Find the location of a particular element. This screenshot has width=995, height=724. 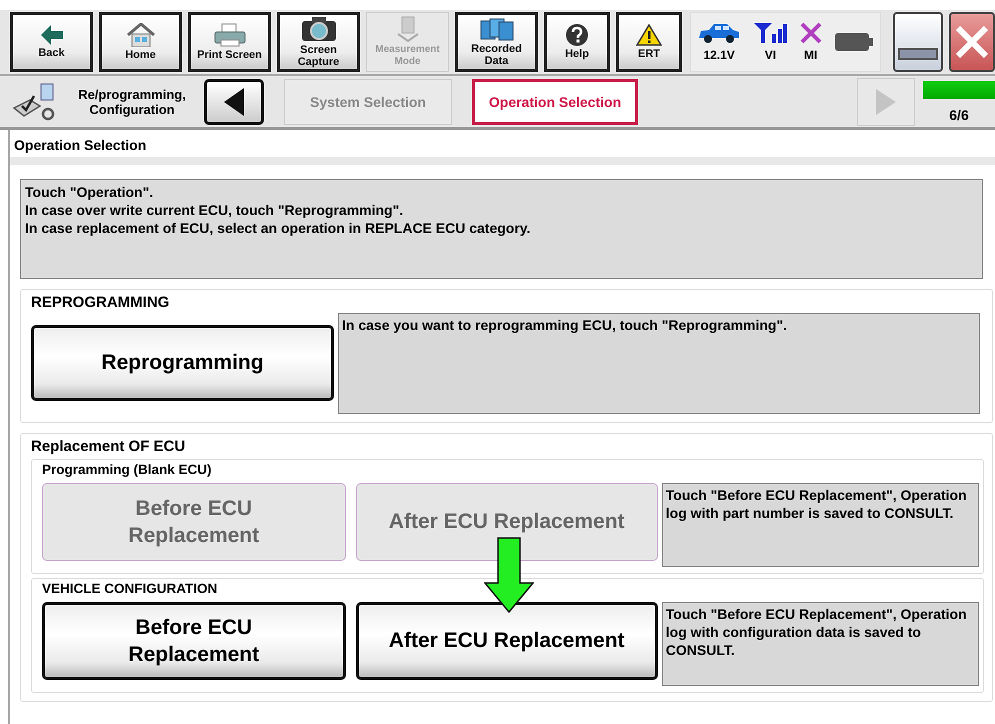

cross-icon is located at coordinates (811, 33).